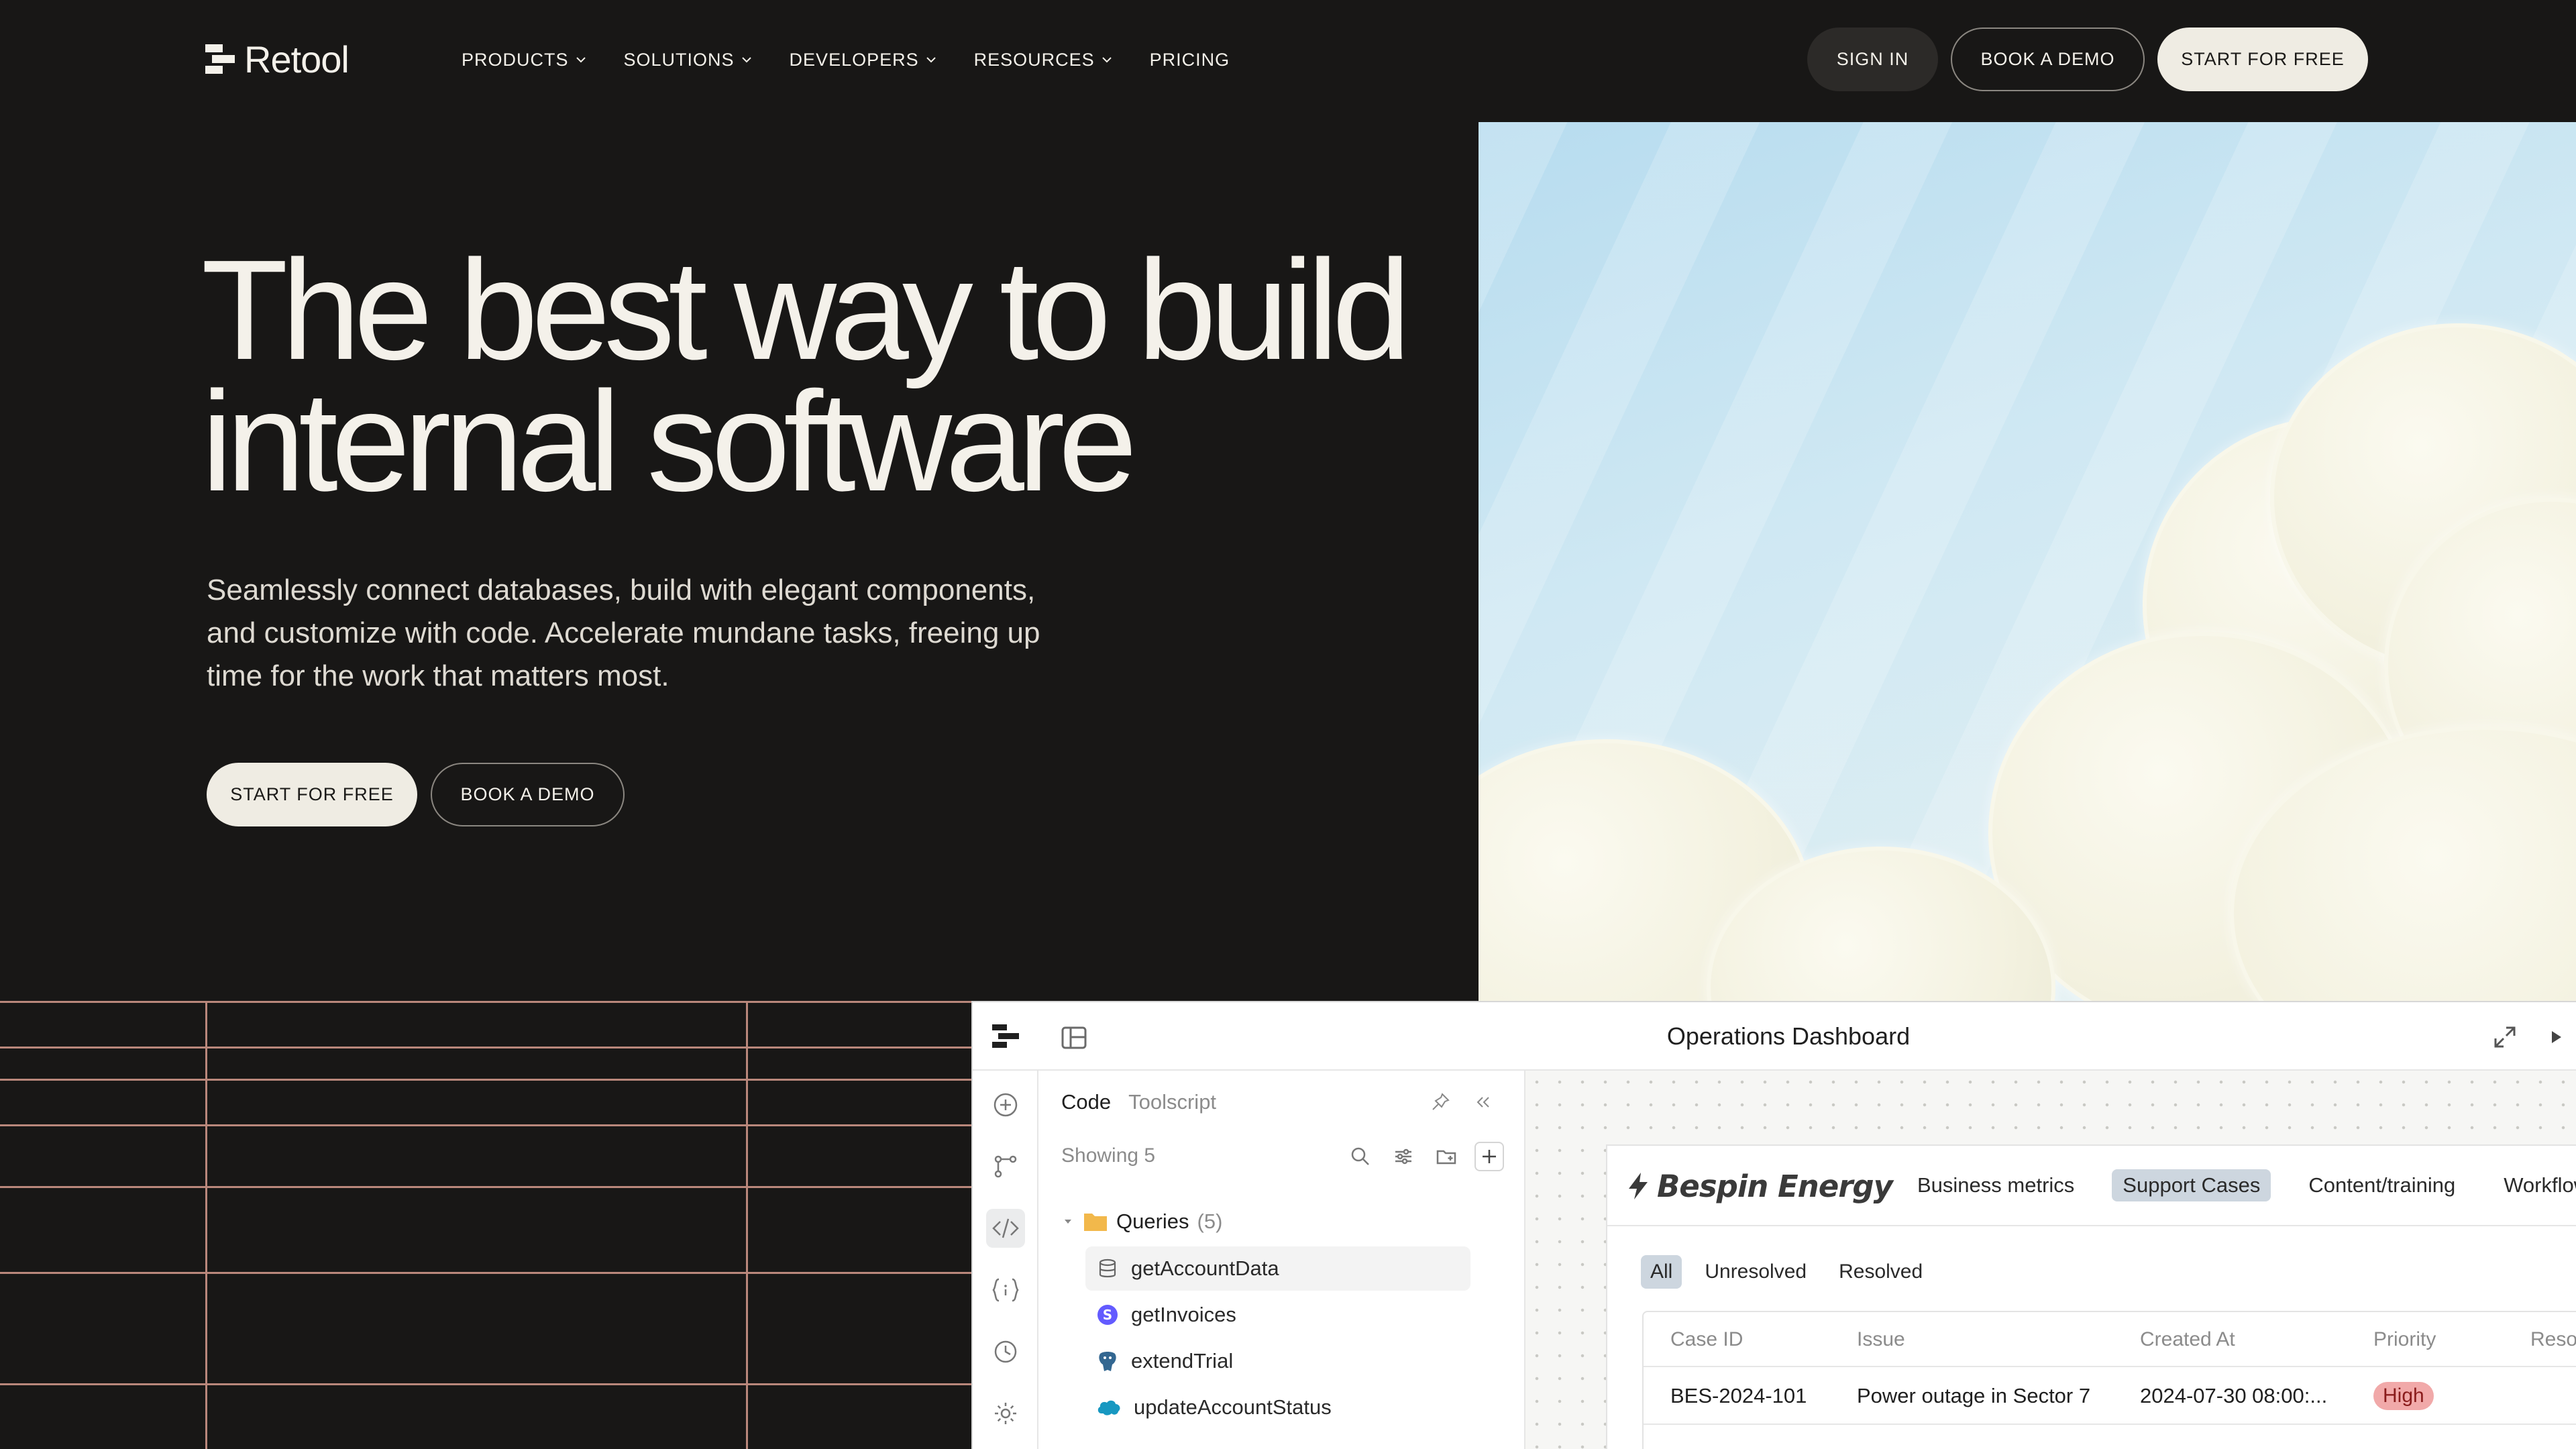  I want to click on code-icon, so click(1005, 1228).